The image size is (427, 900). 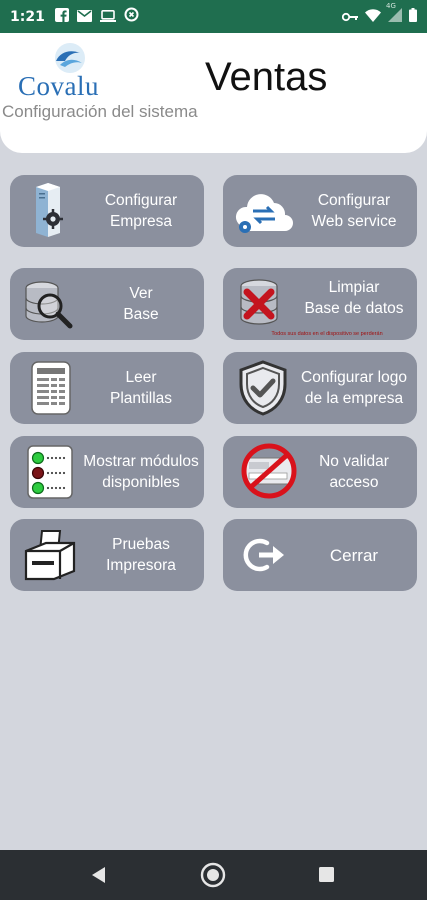 I want to click on configurar-empresa-button: Configurar Empresa, so click(x=107, y=211).